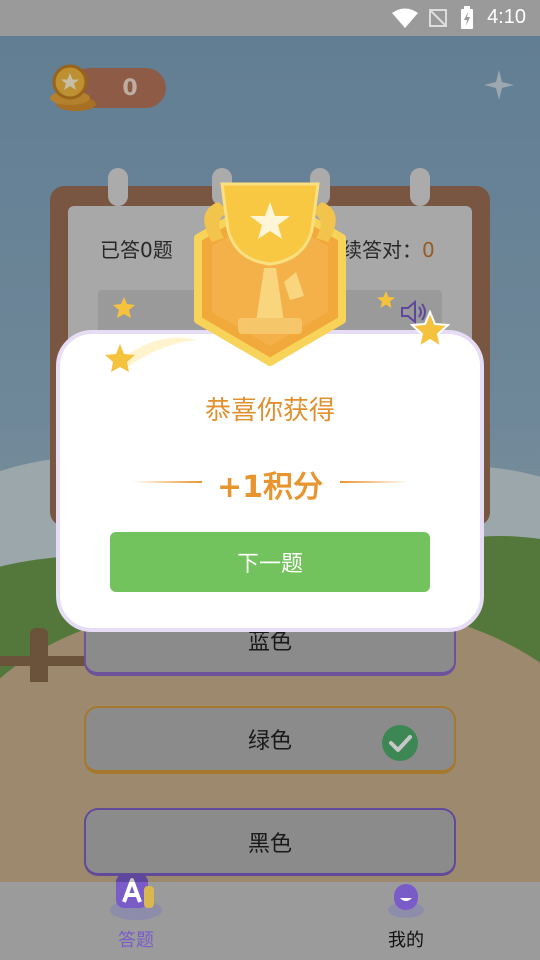 Image resolution: width=540 pixels, height=960 pixels. I want to click on nav-label-quiz: 答题, so click(136, 940).